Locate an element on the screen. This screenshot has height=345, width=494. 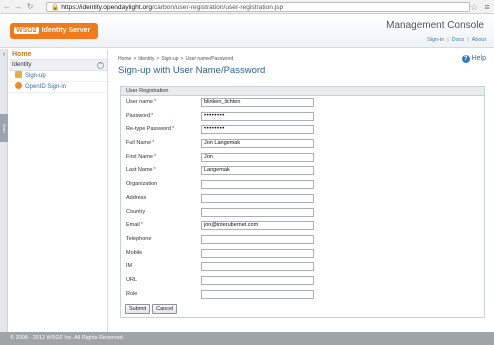
form-buttons: Submit Cancel is located at coordinates (152, 309).